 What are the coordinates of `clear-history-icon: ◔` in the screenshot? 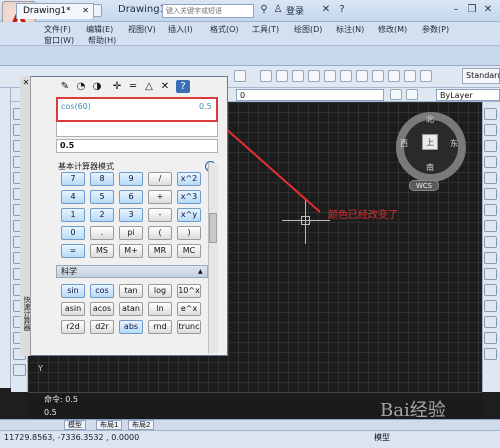 It's located at (81, 86).